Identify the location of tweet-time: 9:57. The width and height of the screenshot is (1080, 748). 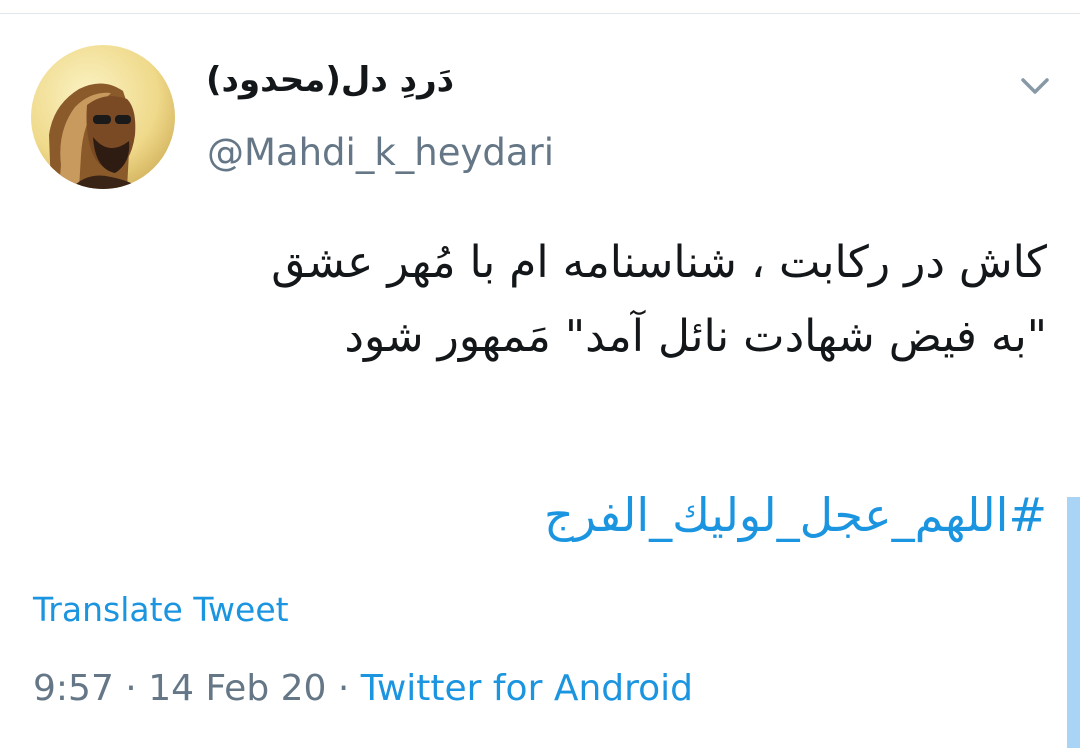
(73, 688).